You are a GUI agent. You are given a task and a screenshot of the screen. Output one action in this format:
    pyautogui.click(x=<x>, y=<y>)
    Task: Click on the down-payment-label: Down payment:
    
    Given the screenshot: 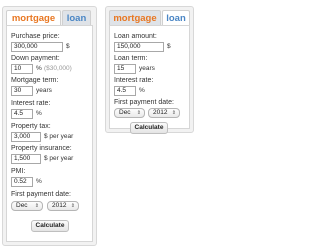 What is the action you would take?
    pyautogui.click(x=35, y=58)
    